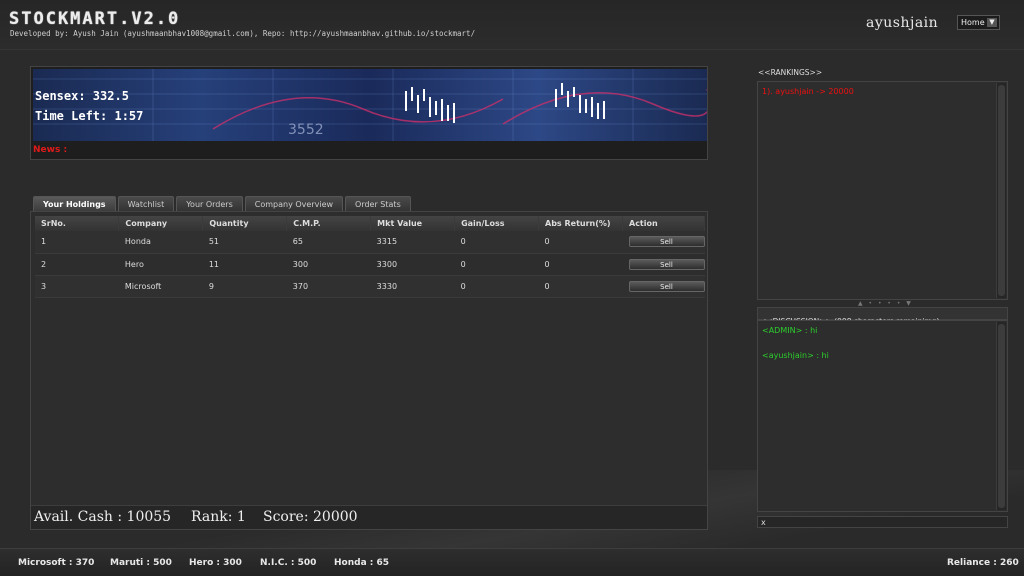 The height and width of the screenshot is (576, 1024). Describe the element at coordinates (306, 130) in the screenshot. I see `banner-image-text: 3552` at that location.